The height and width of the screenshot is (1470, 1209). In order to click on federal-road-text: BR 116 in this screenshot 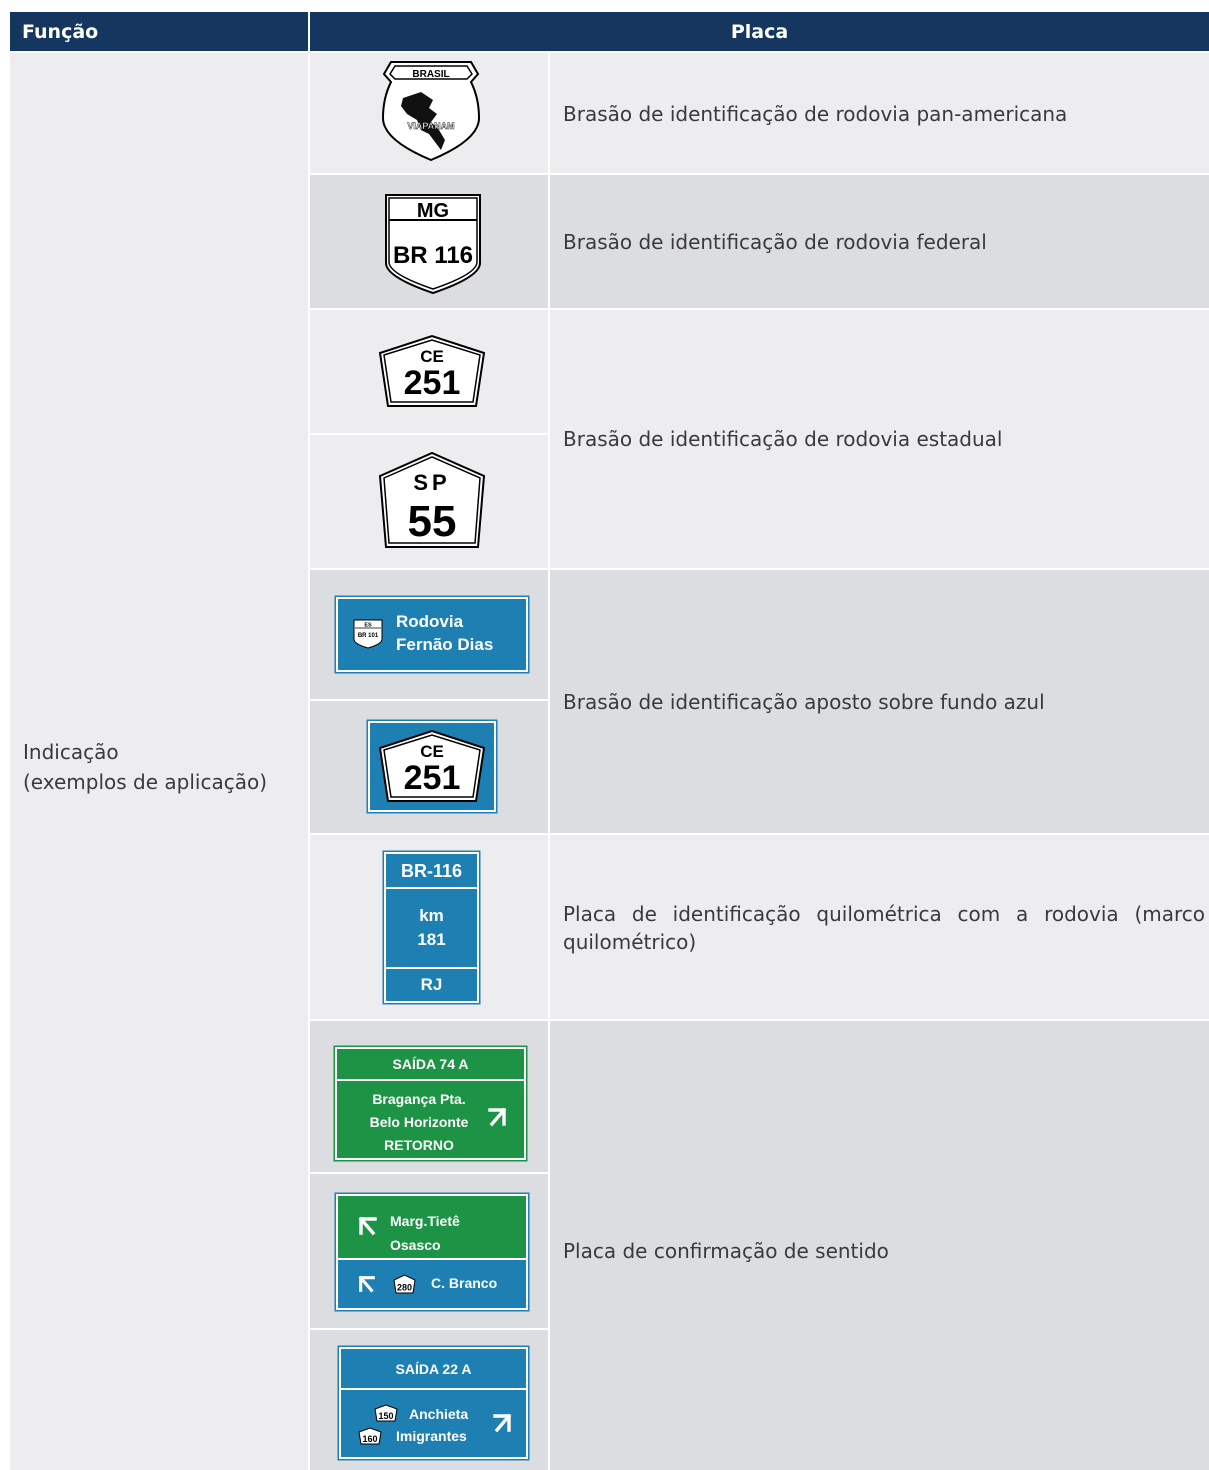, I will do `click(433, 255)`.